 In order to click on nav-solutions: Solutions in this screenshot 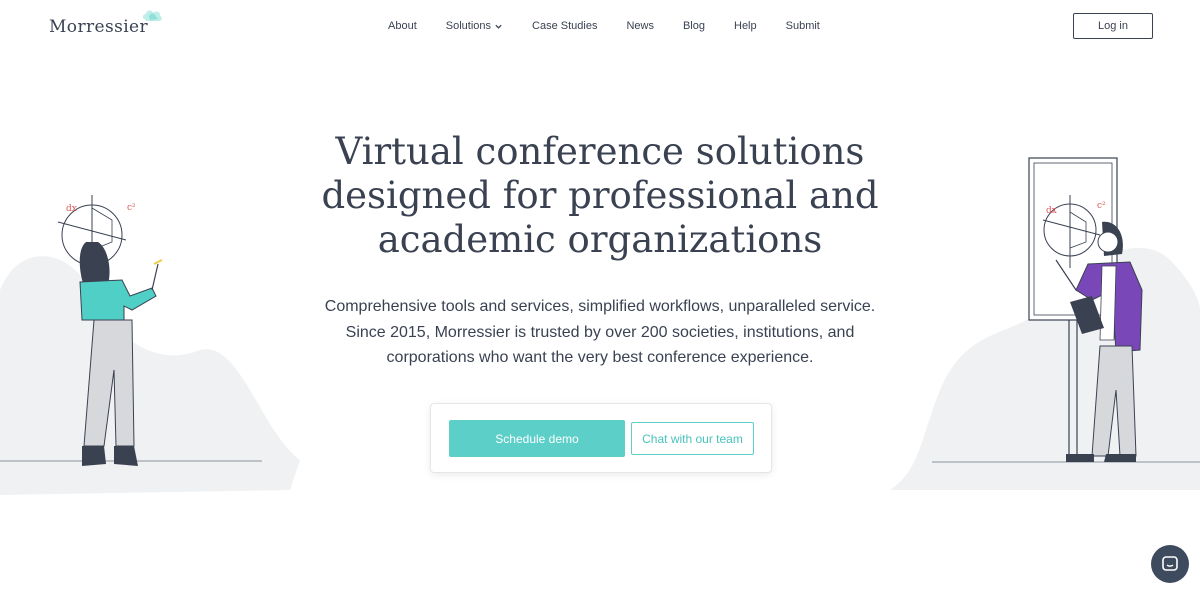, I will do `click(474, 26)`.